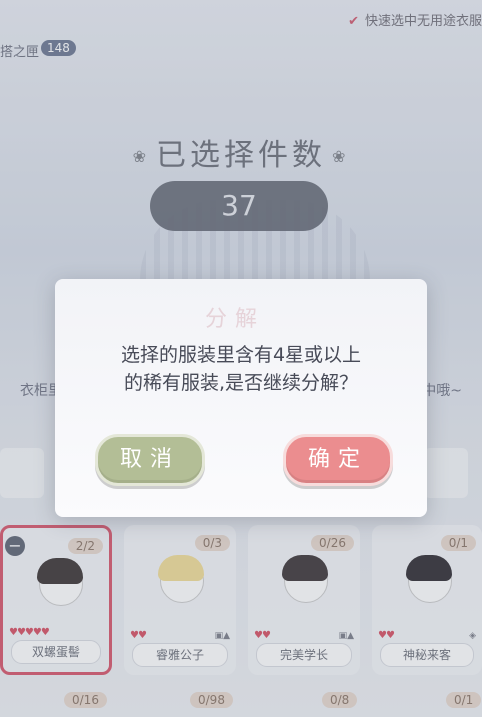 This screenshot has width=482, height=717. Describe the element at coordinates (235, 319) in the screenshot. I see `dialog-ghost-title: 分解` at that location.